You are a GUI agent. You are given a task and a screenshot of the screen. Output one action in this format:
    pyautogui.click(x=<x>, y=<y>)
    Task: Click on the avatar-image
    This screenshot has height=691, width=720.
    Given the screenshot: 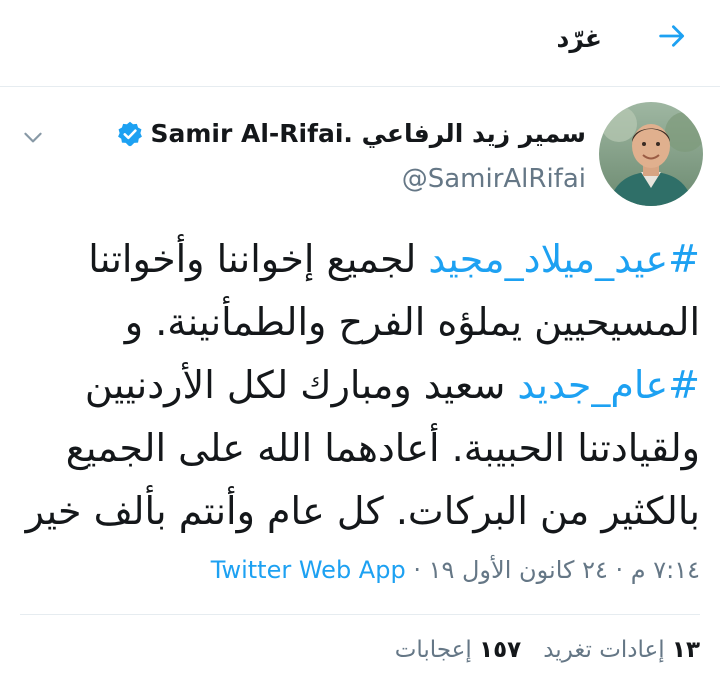 What is the action you would take?
    pyautogui.click(x=651, y=154)
    